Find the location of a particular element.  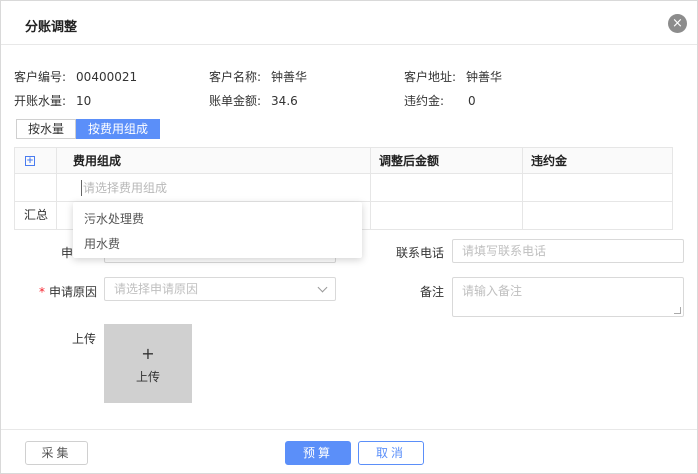

customer-addr-label: 客户地址: is located at coordinates (430, 77).